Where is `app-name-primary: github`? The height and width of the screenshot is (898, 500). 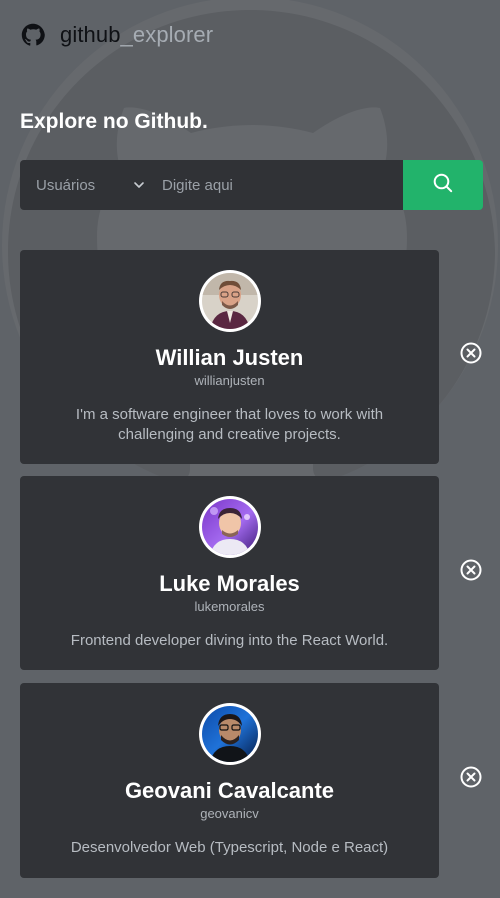 app-name-primary: github is located at coordinates (90, 34).